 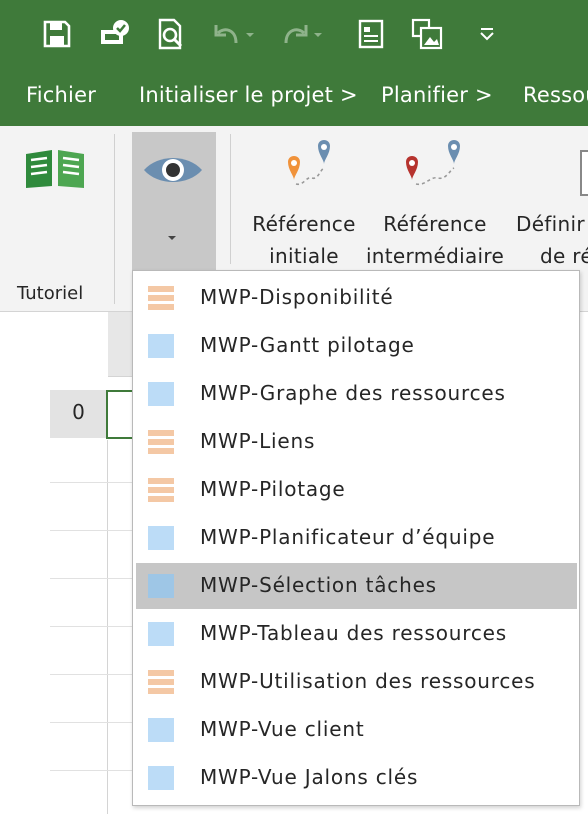 What do you see at coordinates (368, 681) in the screenshot?
I see `view-item-label: MWP-Utilisation des ressources` at bounding box center [368, 681].